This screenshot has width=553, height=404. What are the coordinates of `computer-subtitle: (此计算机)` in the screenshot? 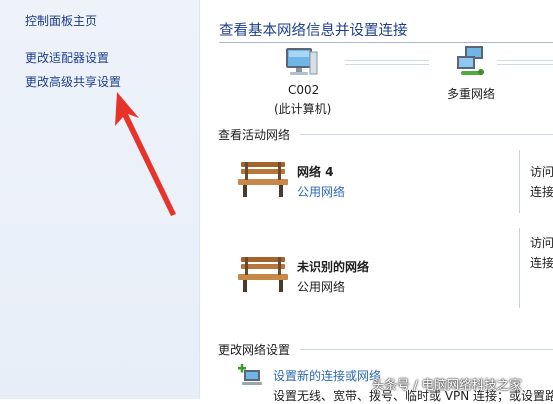 It's located at (303, 109).